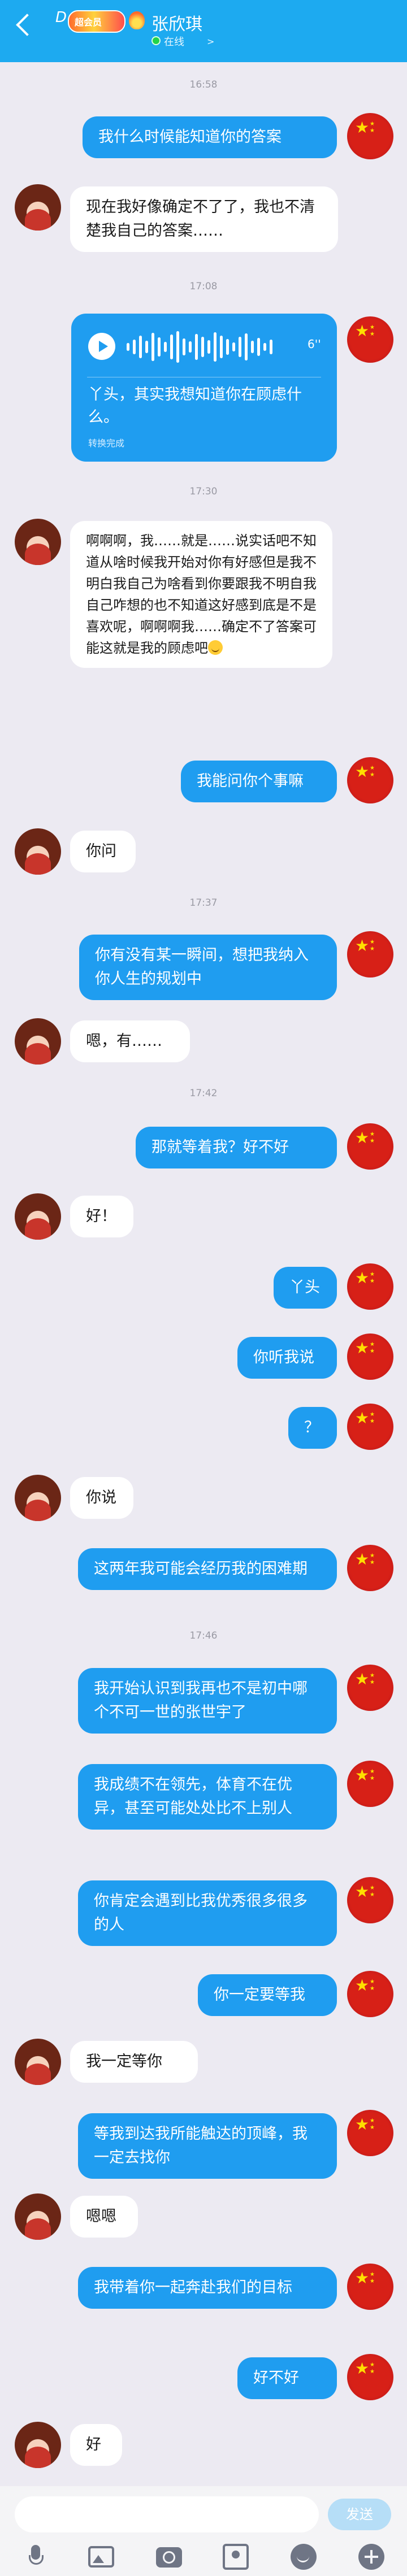 This screenshot has width=407, height=2576. I want to click on camera-icon, so click(169, 2557).